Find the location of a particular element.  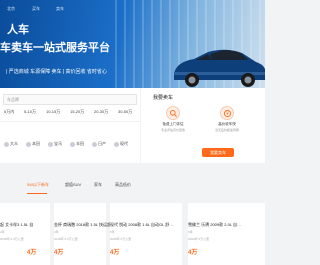

brand-filter-row: 大众 本田 宝马 丰田 日产 现代 is located at coordinates (70, 145).